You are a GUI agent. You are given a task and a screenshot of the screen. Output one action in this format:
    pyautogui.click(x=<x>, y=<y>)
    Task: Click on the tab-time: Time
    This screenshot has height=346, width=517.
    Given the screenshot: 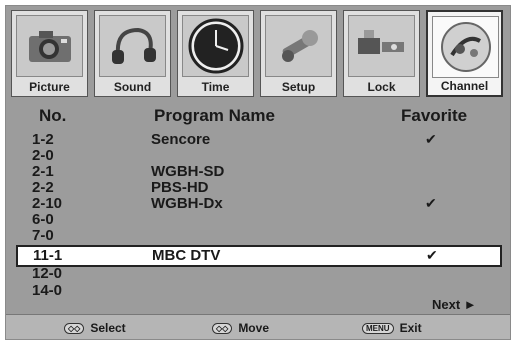 What is the action you would take?
    pyautogui.click(x=215, y=53)
    